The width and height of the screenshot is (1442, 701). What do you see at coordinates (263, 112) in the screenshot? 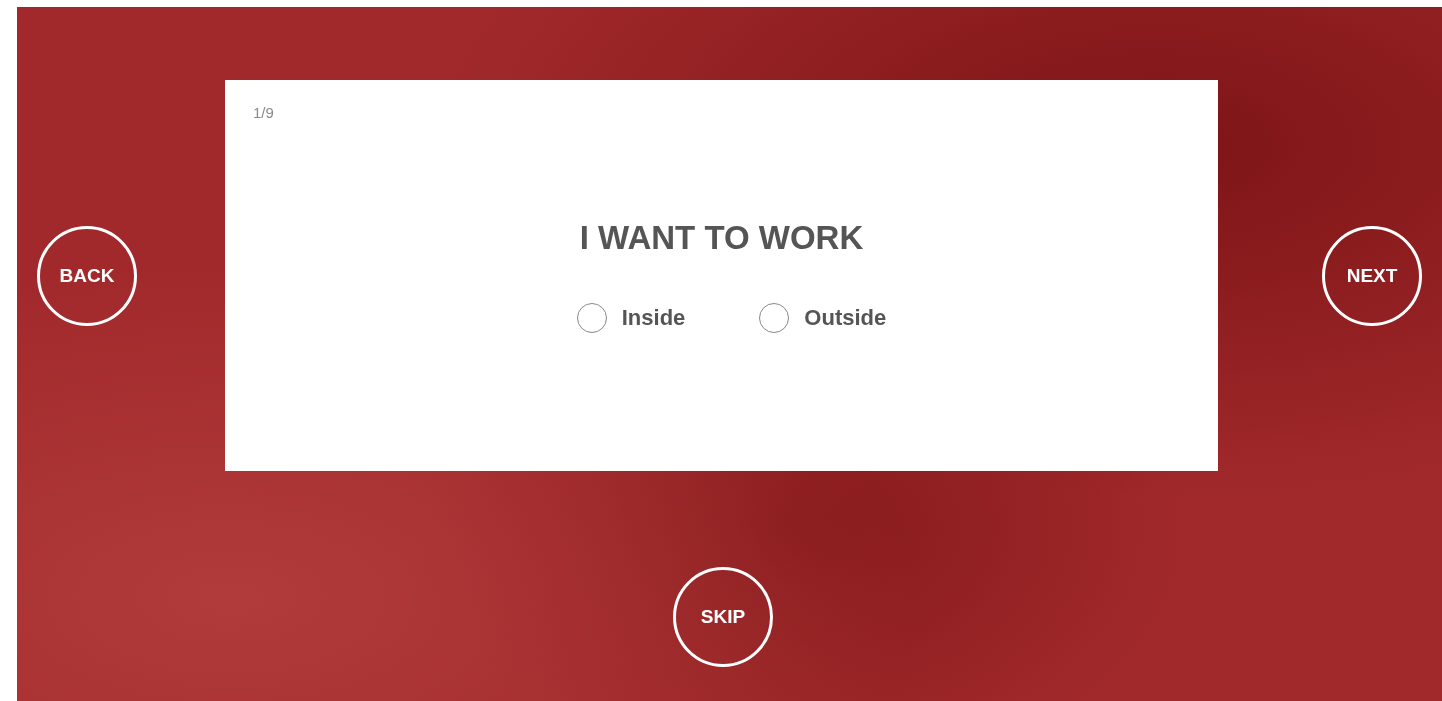
I see `progress-counter: 1/9` at bounding box center [263, 112].